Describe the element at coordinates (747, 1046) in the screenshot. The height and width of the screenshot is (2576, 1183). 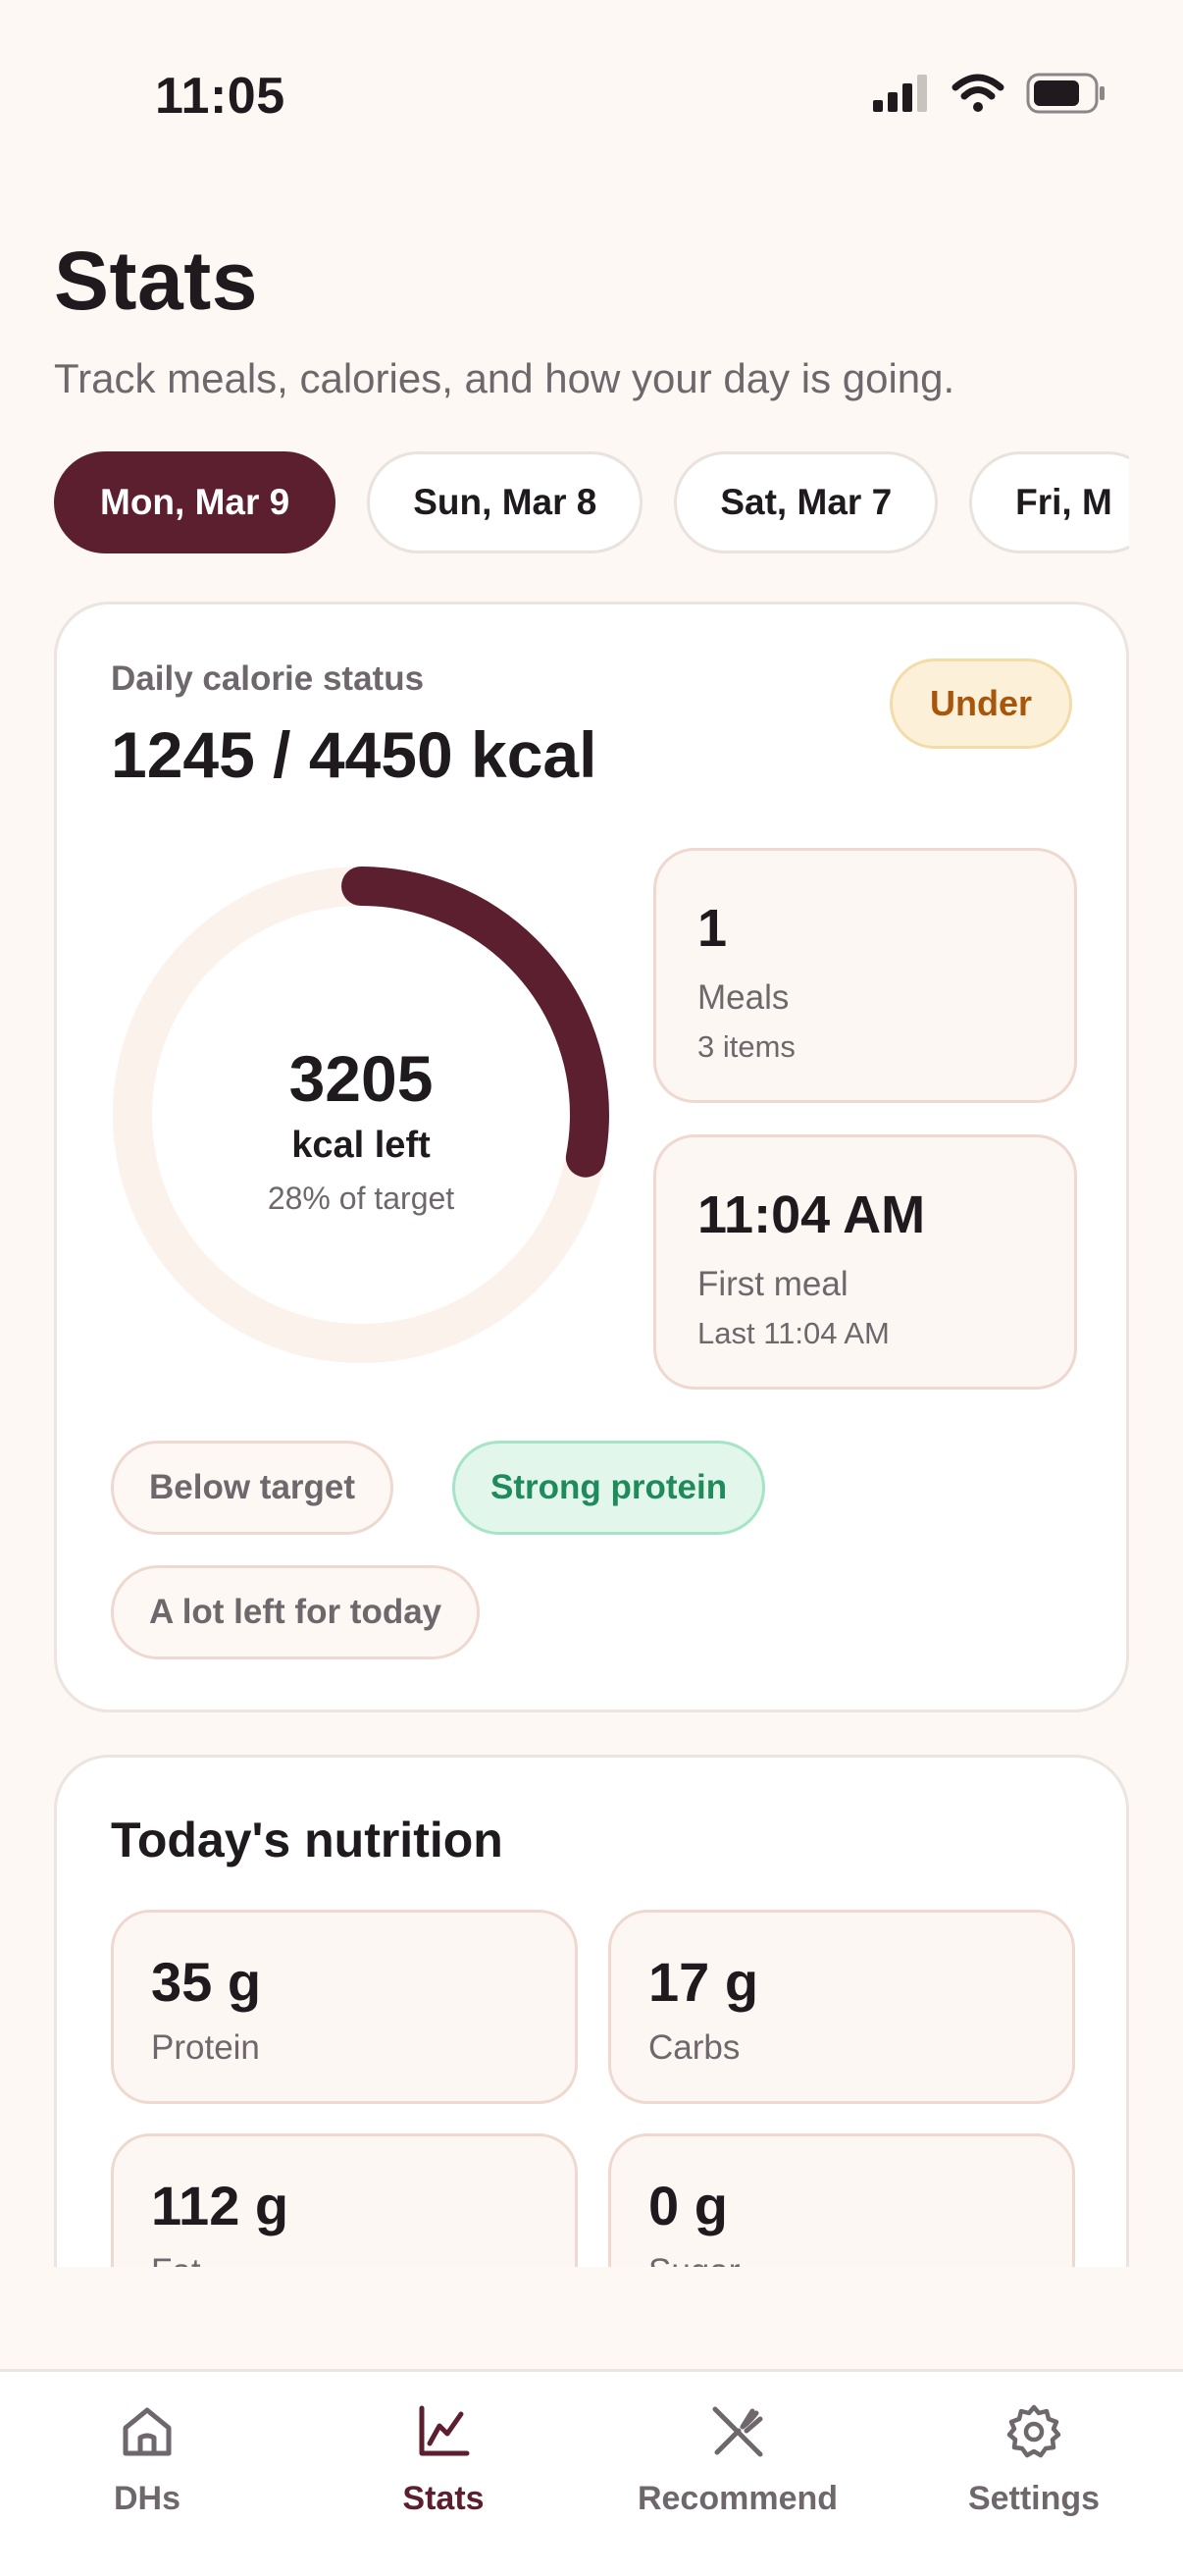
I see `meals-items: 3 items` at that location.